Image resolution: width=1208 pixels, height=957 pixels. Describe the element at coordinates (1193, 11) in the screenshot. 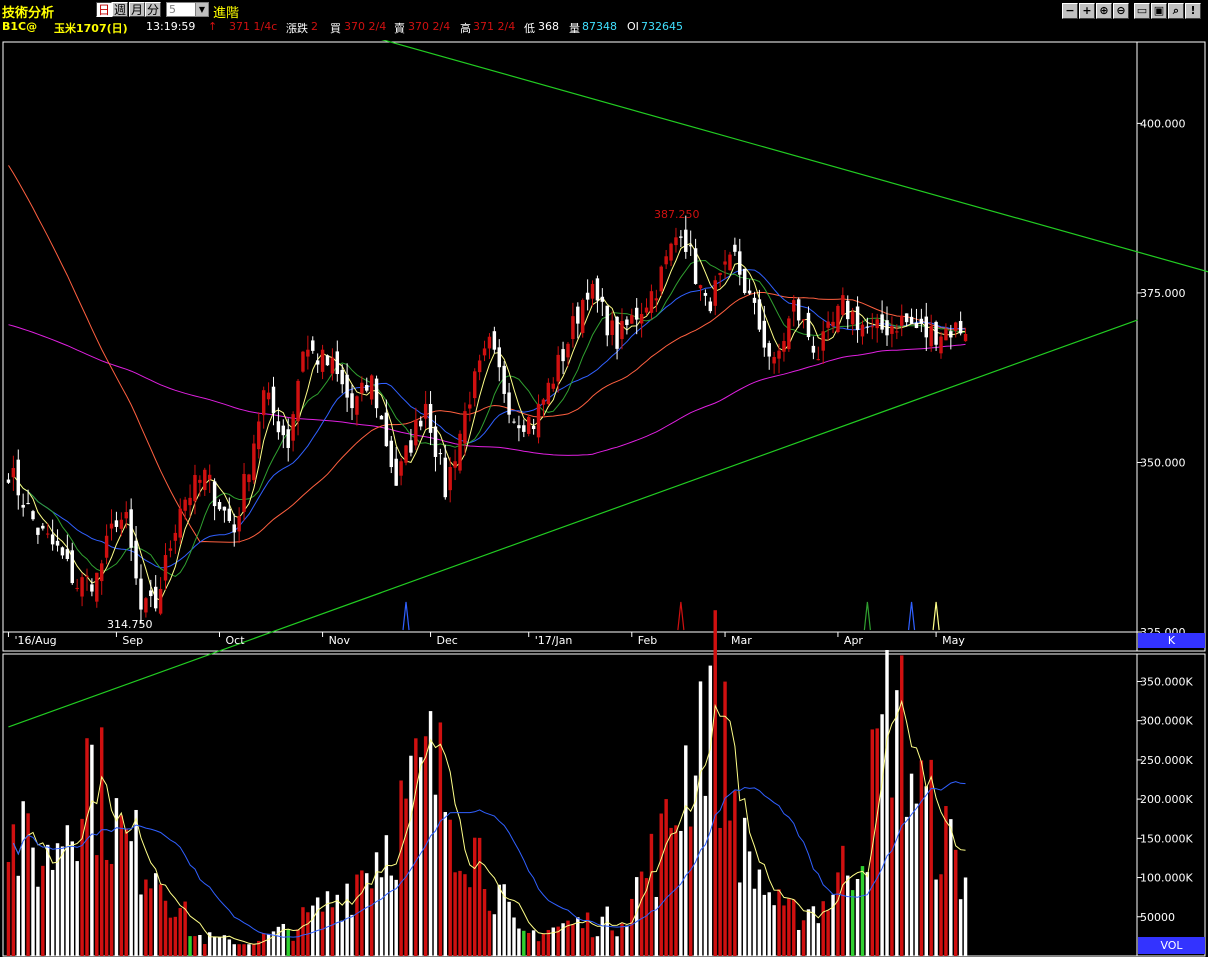

I see `help-icon: !` at that location.